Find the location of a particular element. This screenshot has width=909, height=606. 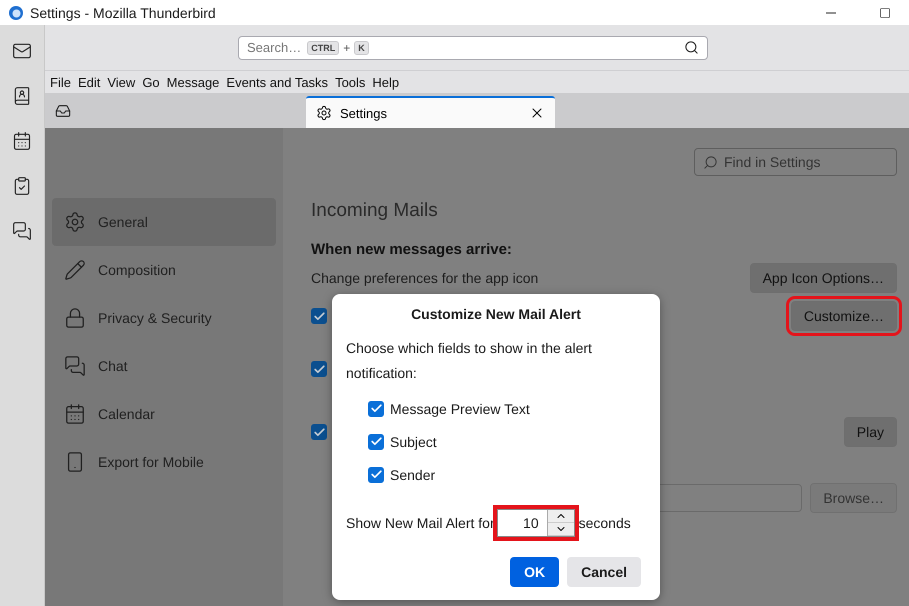

duration-unit: seconds is located at coordinates (604, 523).